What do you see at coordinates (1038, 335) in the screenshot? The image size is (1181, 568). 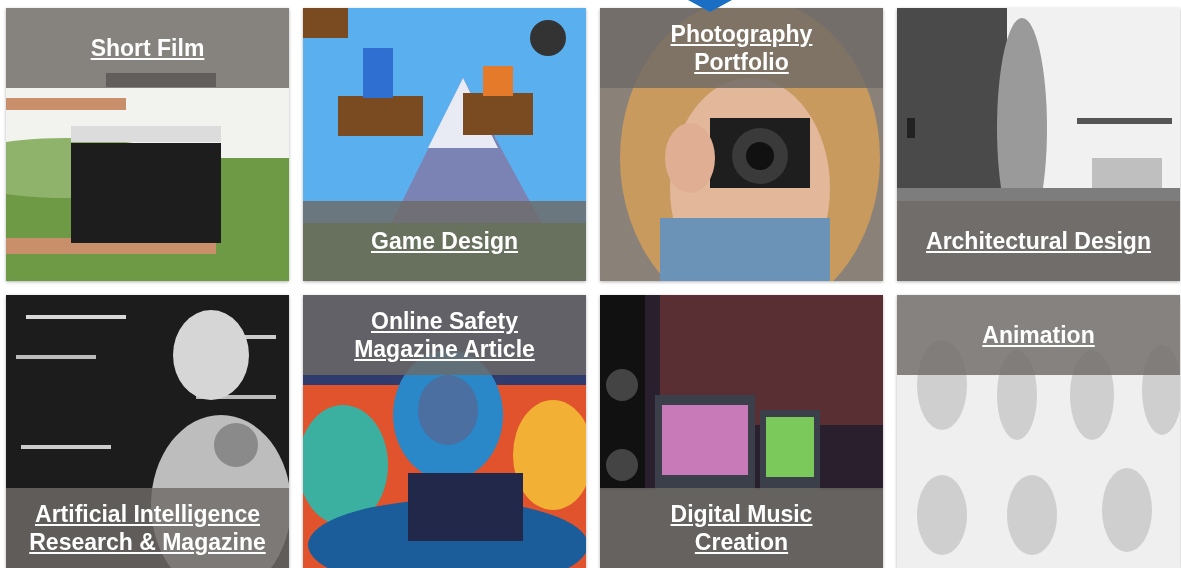 I see `tile-link: Animation` at bounding box center [1038, 335].